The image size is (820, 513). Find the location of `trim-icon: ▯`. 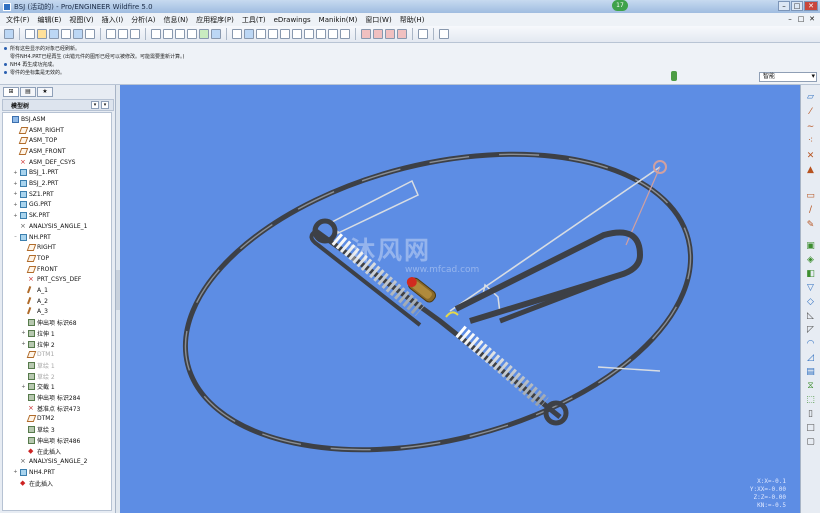

trim-icon: ▯ is located at coordinates (810, 414).